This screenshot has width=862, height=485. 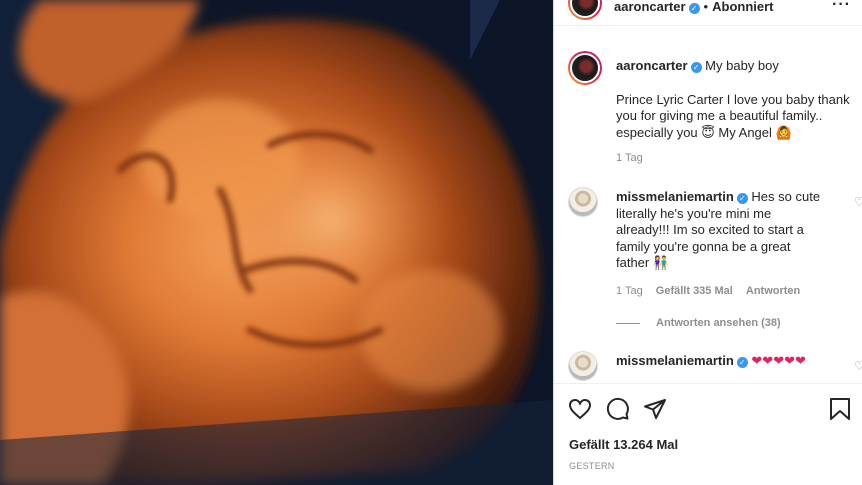 What do you see at coordinates (840, 409) in the screenshot?
I see `bookmark-icon` at bounding box center [840, 409].